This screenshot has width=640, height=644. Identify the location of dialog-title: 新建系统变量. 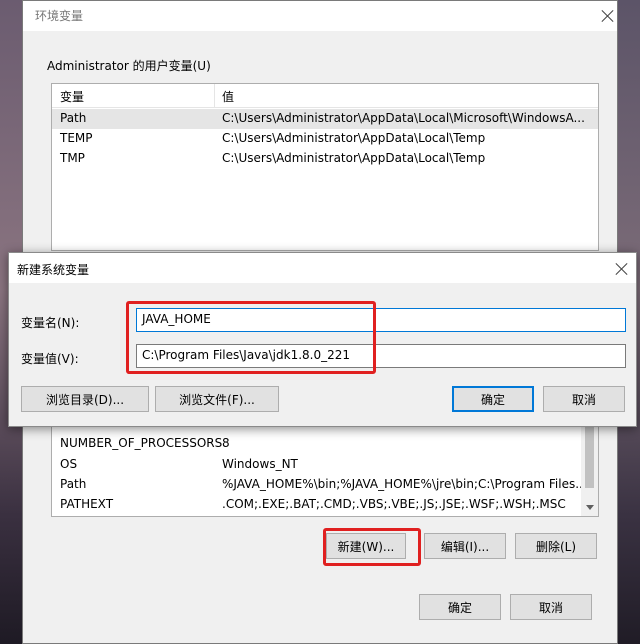
(53, 270).